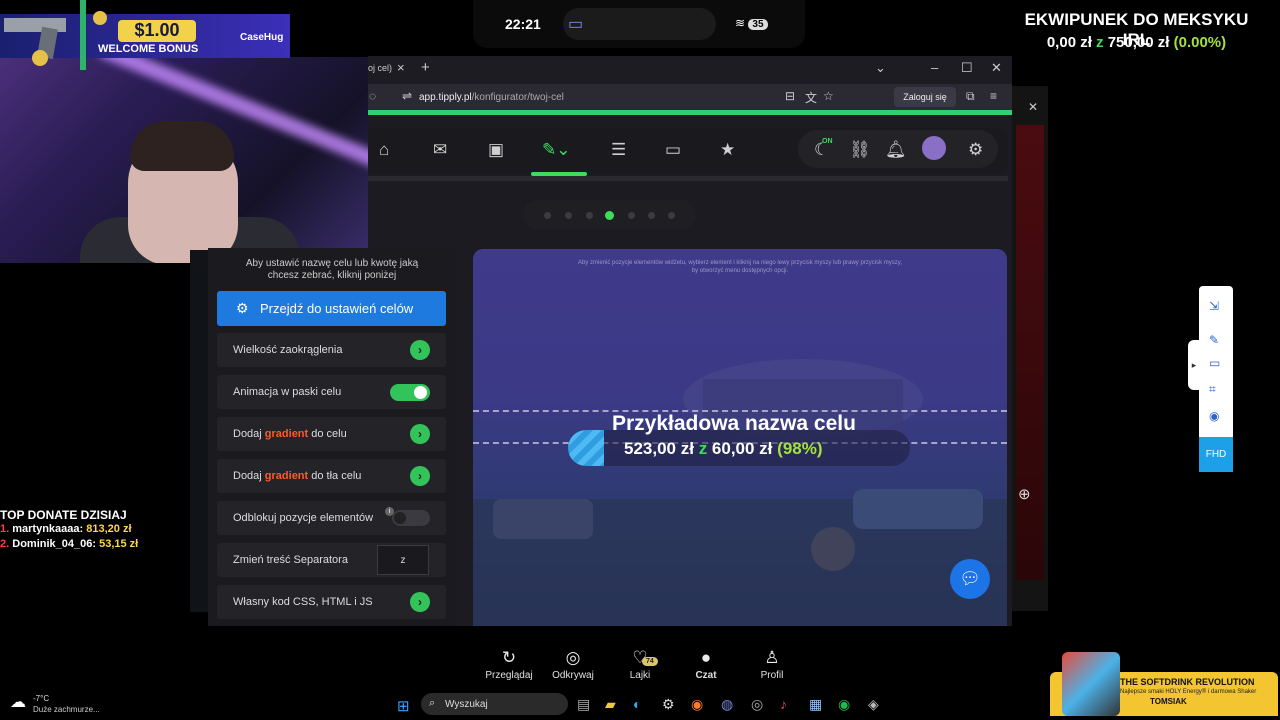  Describe the element at coordinates (411, 518) in the screenshot. I see `unlock-toggle` at that location.